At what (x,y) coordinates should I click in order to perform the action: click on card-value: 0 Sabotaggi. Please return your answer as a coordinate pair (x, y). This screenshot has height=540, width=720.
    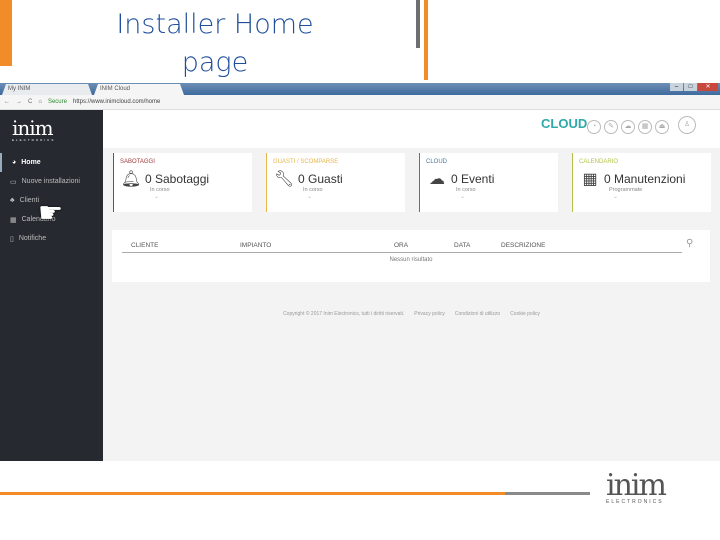
    Looking at the image, I should click on (177, 179).